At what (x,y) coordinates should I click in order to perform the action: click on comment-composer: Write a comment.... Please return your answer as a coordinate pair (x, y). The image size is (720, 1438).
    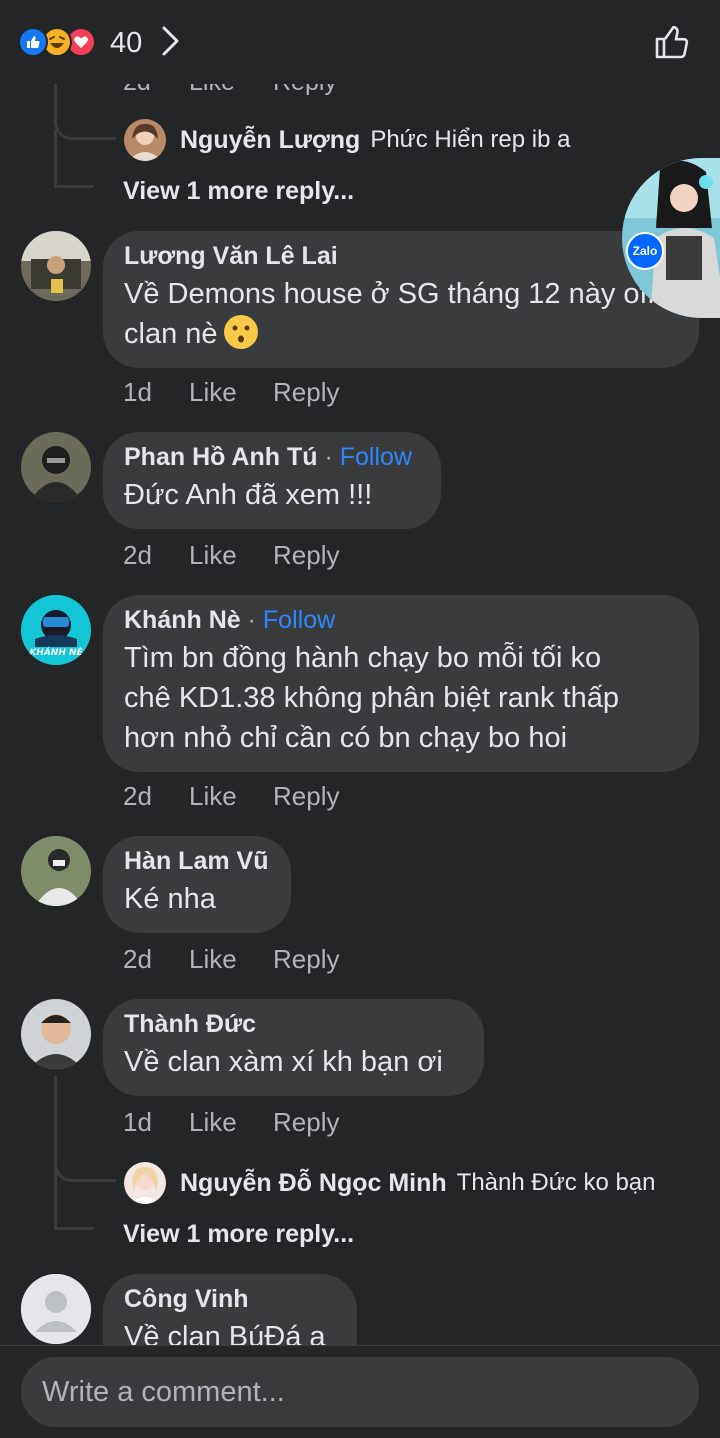
    Looking at the image, I should click on (360, 1391).